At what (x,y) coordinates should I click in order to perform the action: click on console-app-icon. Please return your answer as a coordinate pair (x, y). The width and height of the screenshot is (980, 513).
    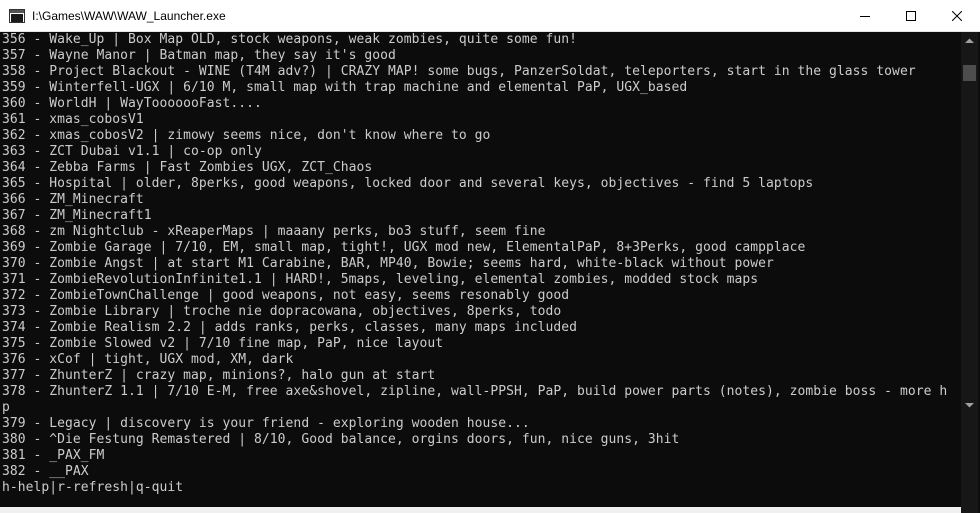
    Looking at the image, I should click on (17, 16).